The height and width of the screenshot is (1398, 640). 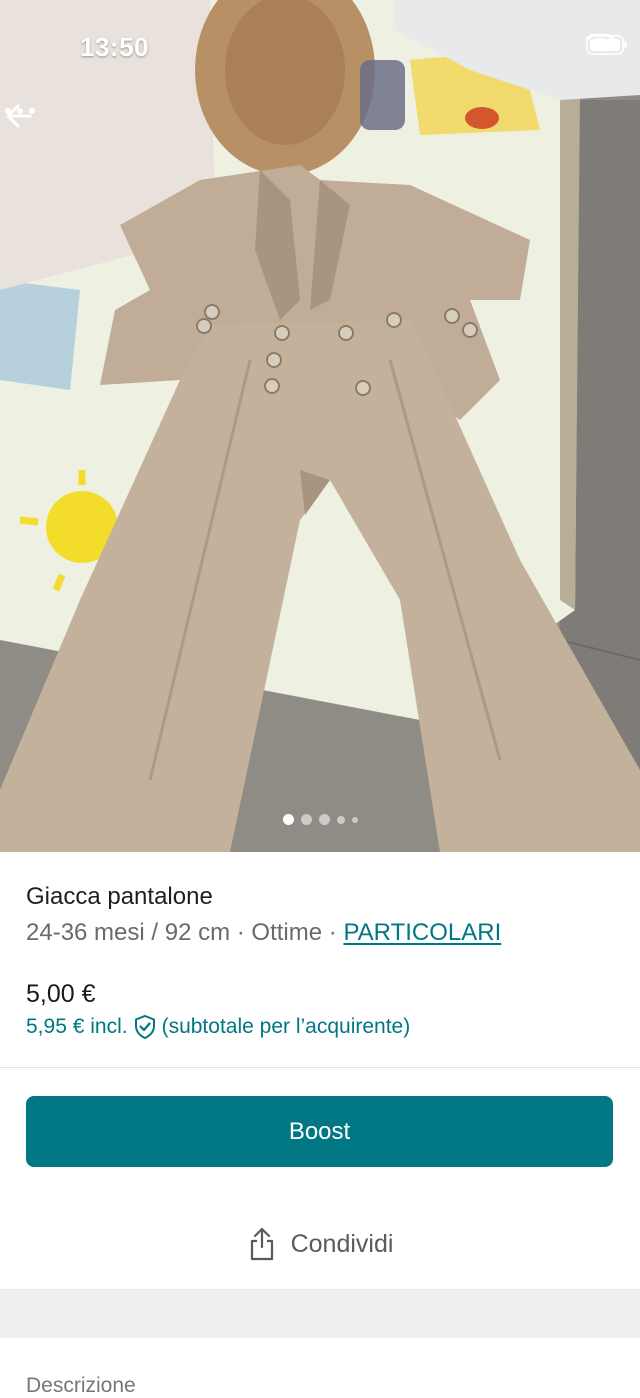 I want to click on boost-button: Boost, so click(x=319, y=1131).